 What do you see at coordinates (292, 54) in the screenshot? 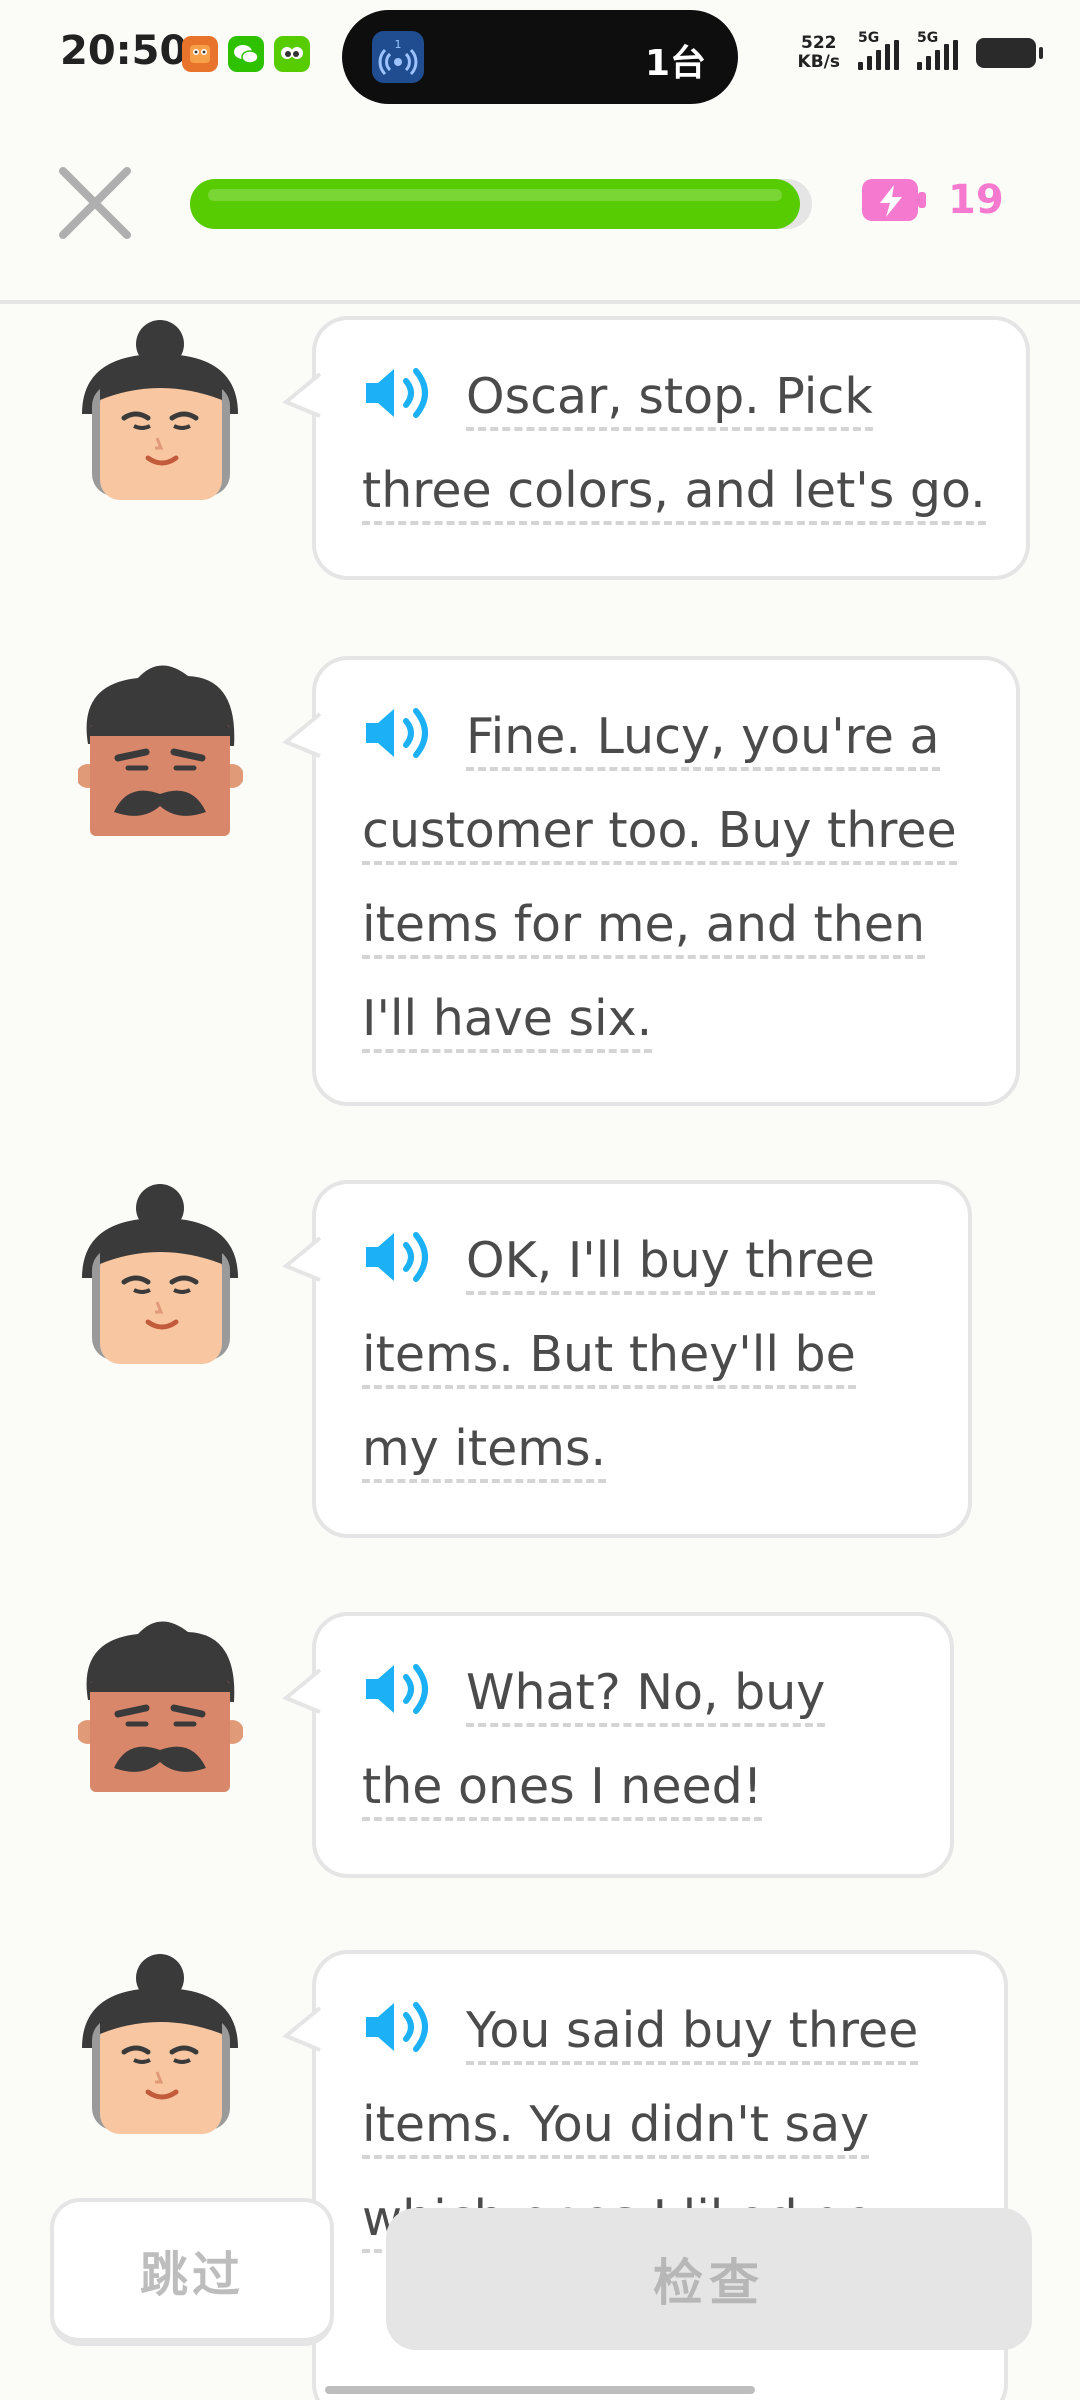
I see `duolingo-app-icon` at bounding box center [292, 54].